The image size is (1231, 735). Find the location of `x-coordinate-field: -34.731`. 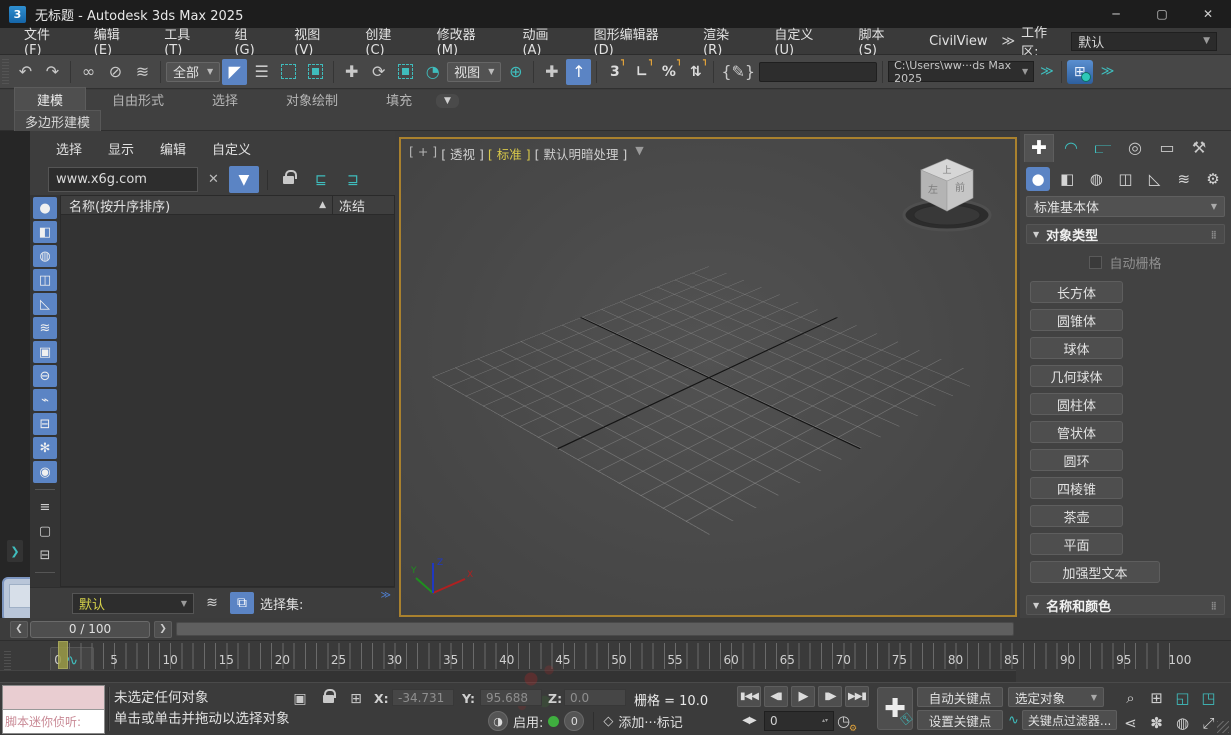

x-coordinate-field: -34.731 is located at coordinates (423, 697).